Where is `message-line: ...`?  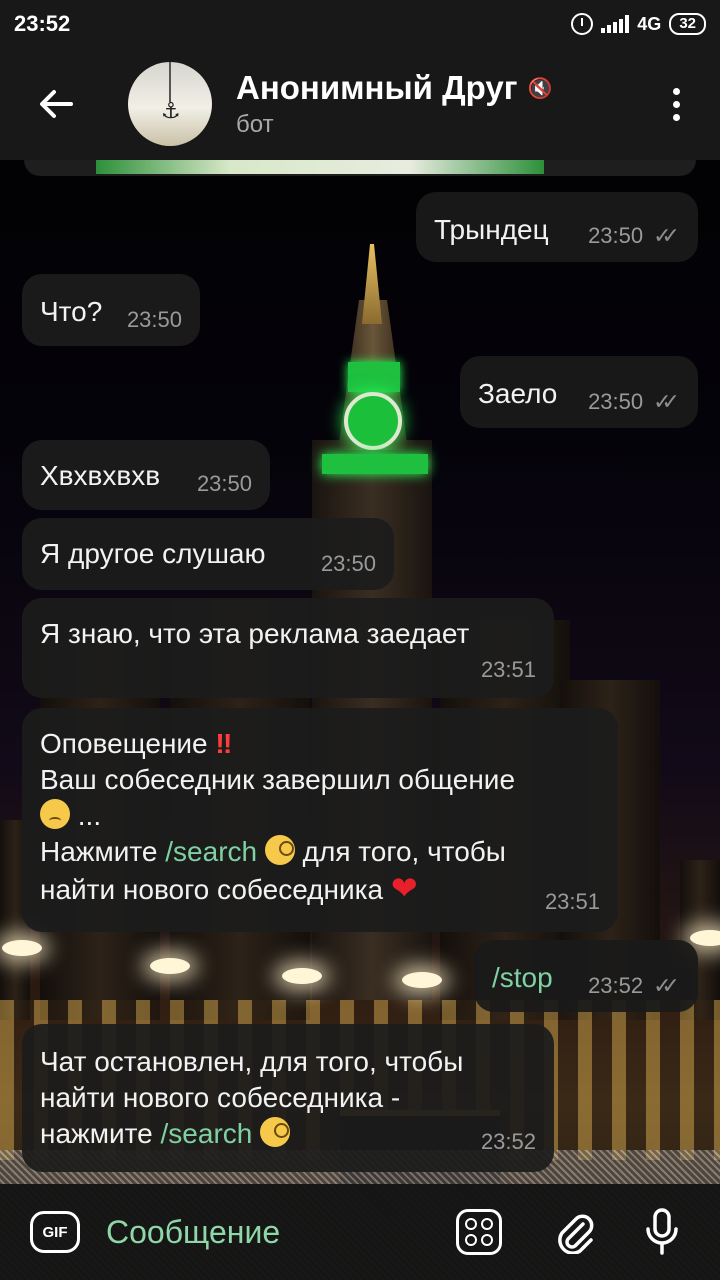
message-line: ... is located at coordinates (325, 816).